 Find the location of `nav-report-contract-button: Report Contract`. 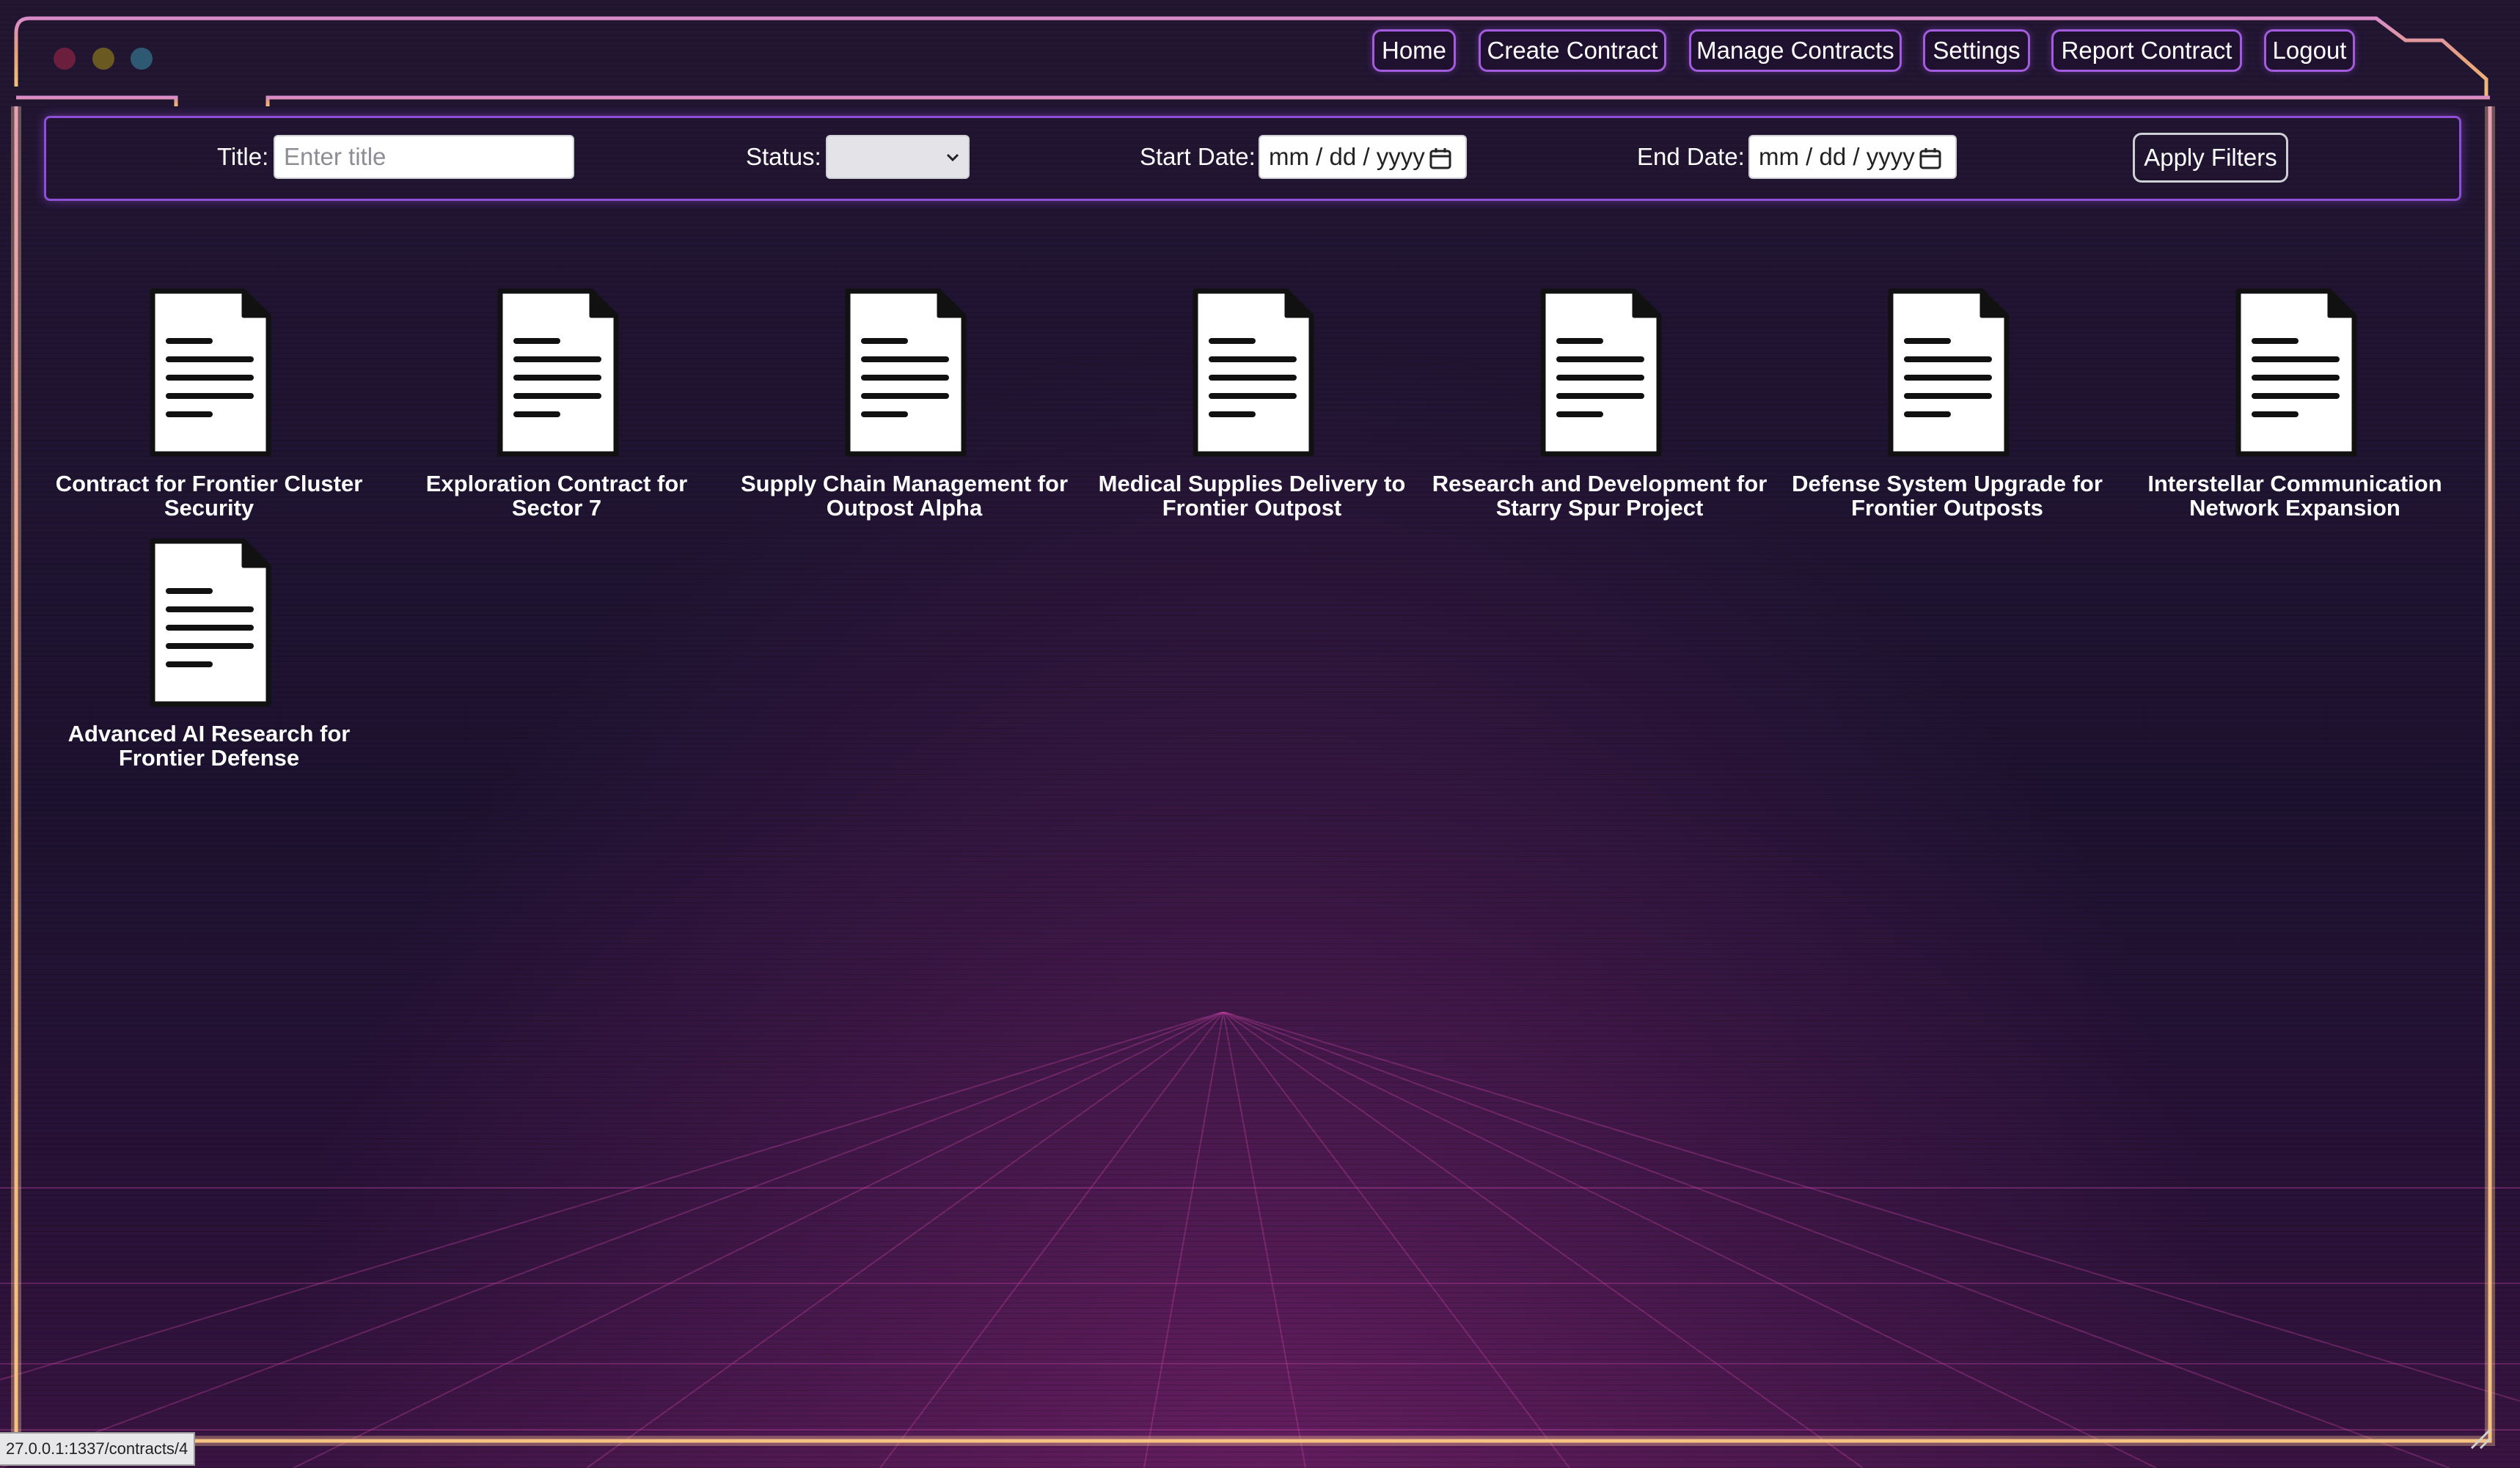

nav-report-contract-button: Report Contract is located at coordinates (2146, 51).